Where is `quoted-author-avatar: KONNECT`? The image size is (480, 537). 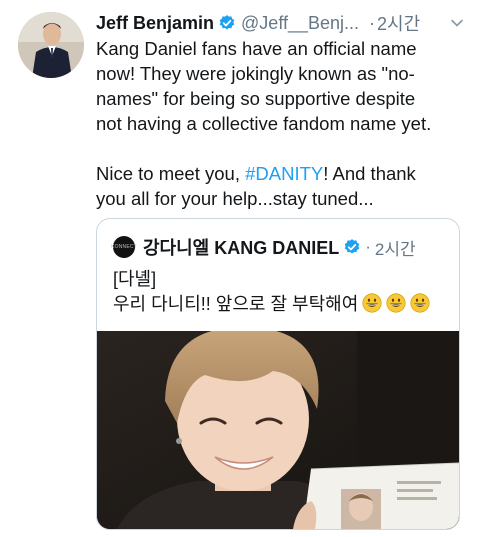
quoted-author-avatar: KONNECT is located at coordinates (124, 247).